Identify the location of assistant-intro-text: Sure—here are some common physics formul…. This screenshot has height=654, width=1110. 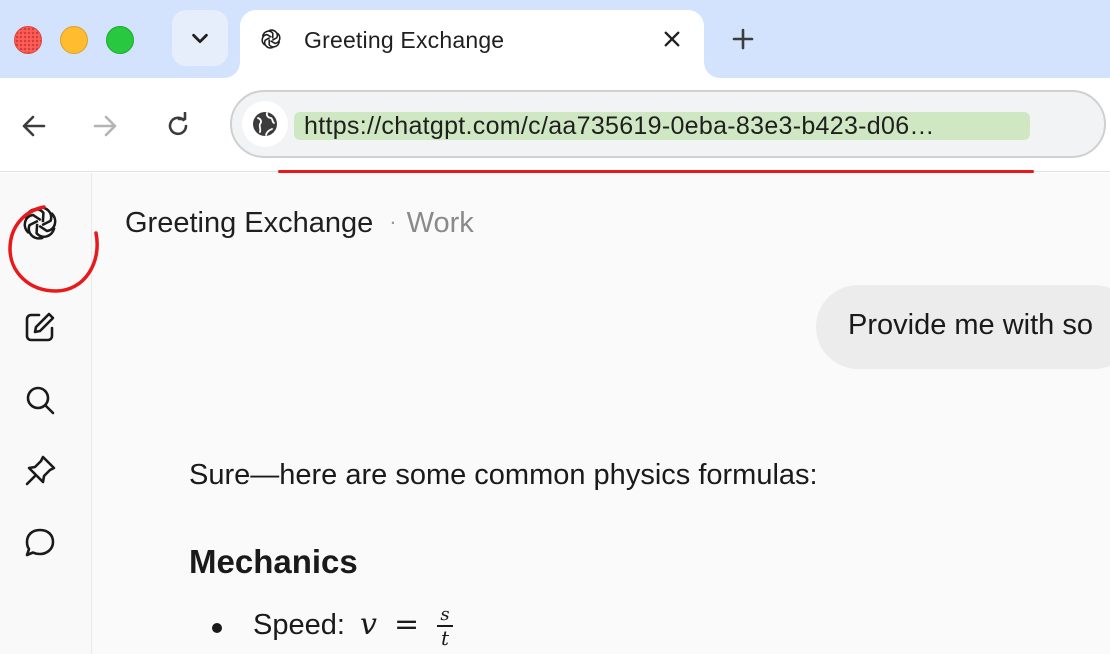
(503, 475).